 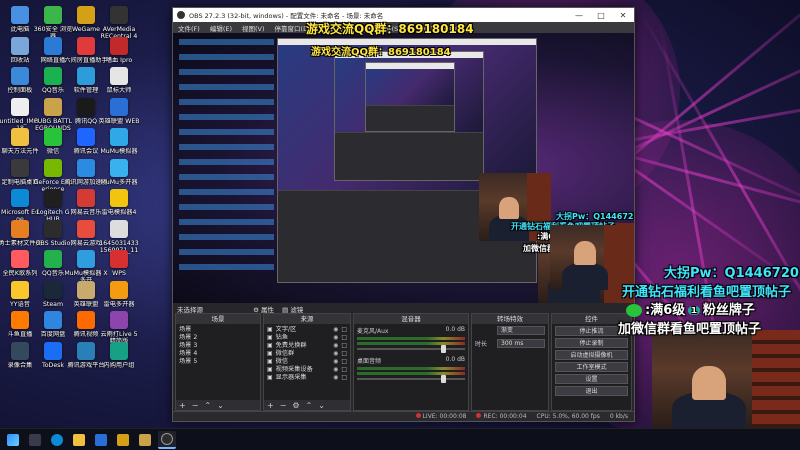 What do you see at coordinates (86, 29) in the screenshot?
I see `desktop-shortcut-label: WeGame` at bounding box center [86, 29].